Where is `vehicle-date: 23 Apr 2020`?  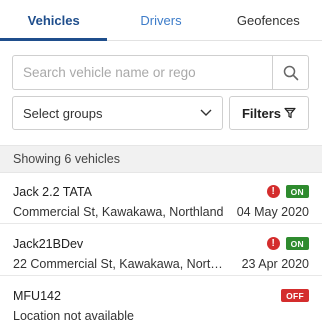
vehicle-date: 23 Apr 2020 is located at coordinates (275, 264).